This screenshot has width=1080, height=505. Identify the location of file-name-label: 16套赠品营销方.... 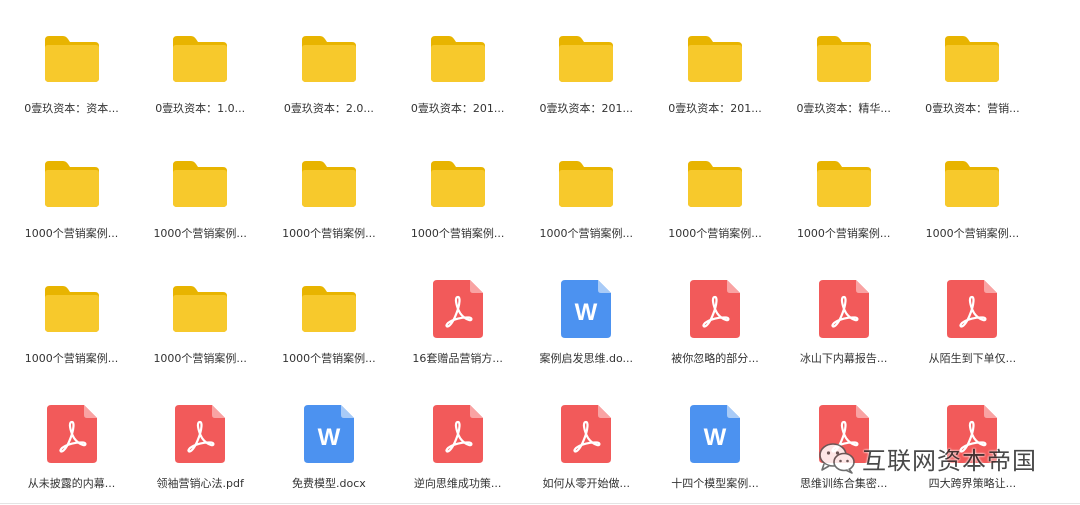
(457, 358).